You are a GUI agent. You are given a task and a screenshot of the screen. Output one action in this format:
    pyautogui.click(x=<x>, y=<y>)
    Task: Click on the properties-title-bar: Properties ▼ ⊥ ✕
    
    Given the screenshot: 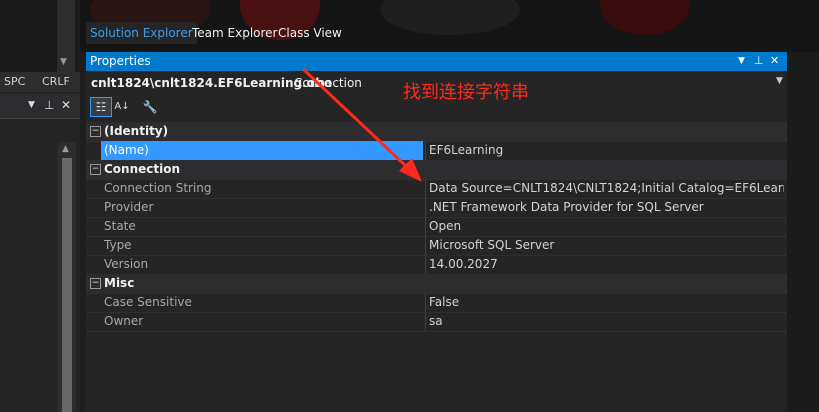 What is the action you would take?
    pyautogui.click(x=436, y=61)
    